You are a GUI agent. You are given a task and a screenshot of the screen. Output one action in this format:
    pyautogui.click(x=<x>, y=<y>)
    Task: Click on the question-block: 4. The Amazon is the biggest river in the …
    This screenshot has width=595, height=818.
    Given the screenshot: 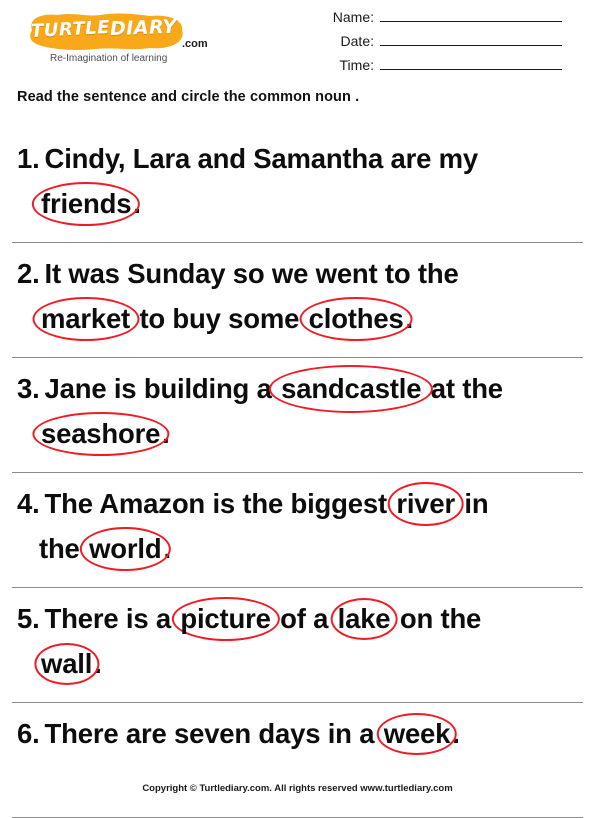 What is the action you would take?
    pyautogui.click(x=297, y=530)
    